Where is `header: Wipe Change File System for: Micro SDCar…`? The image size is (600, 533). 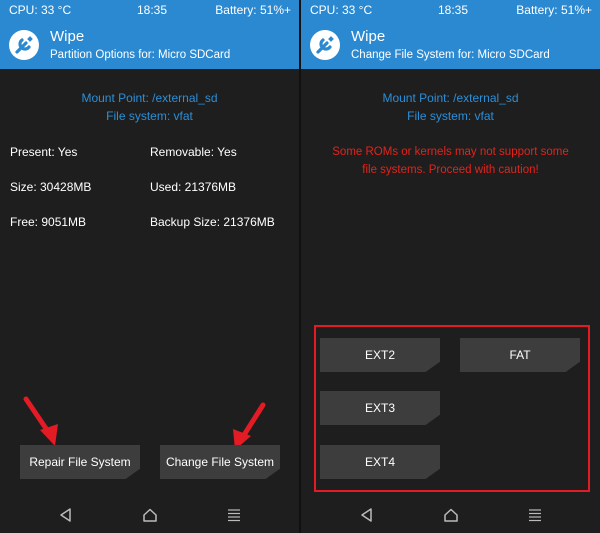 header: Wipe Change File System for: Micro SDCar… is located at coordinates (450, 45).